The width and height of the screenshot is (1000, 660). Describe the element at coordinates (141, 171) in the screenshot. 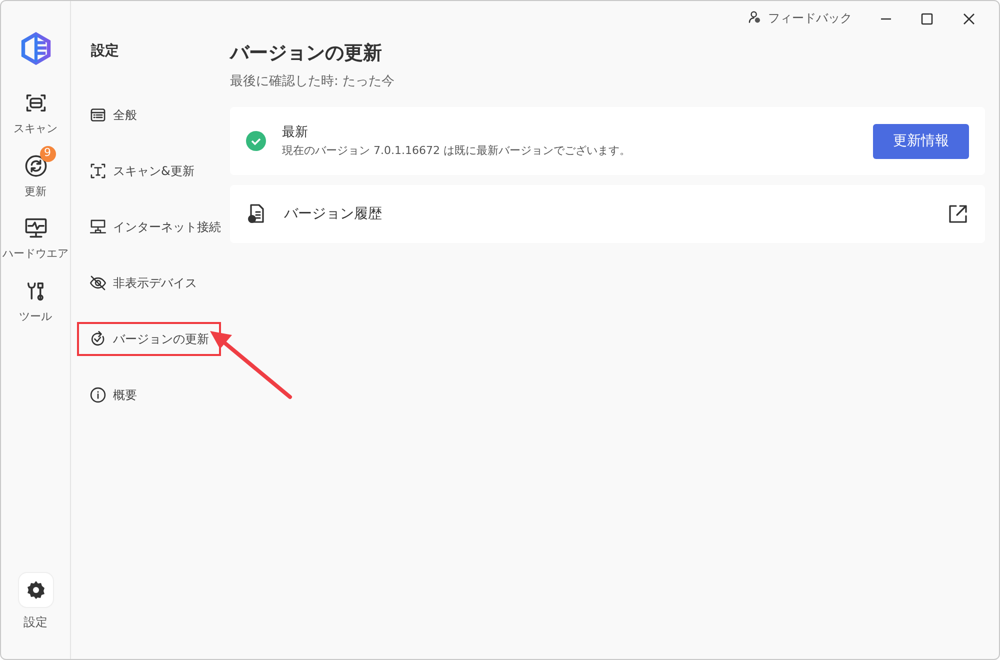

I see `menu-item: スキャン&更新` at that location.